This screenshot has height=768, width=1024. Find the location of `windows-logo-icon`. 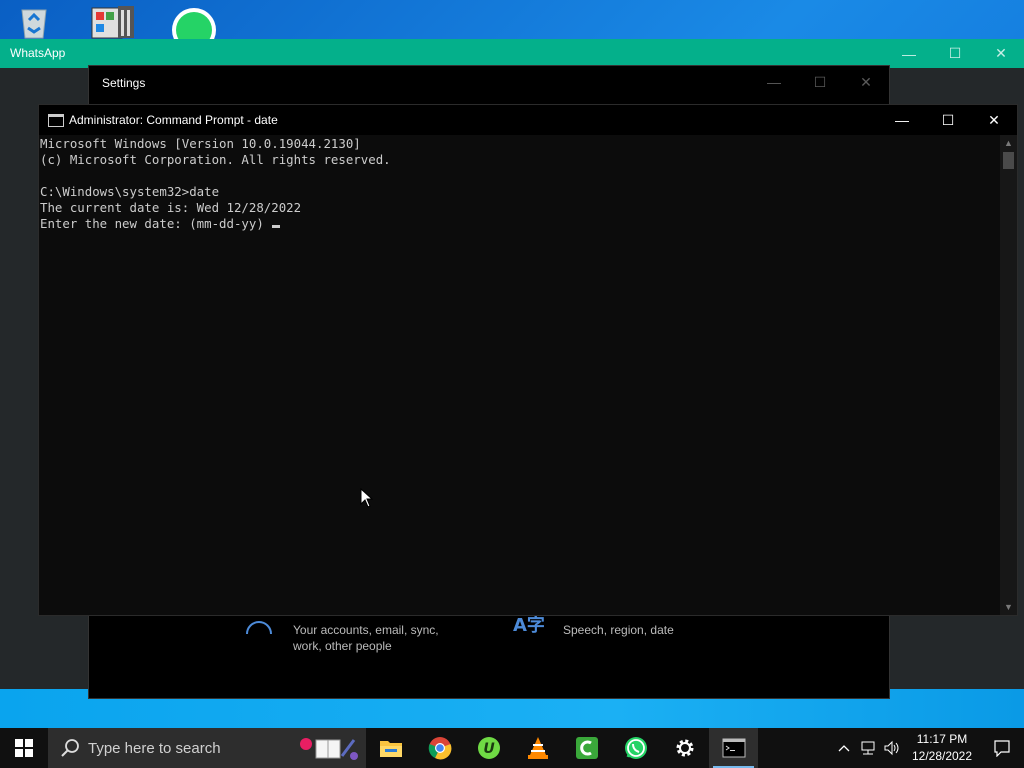

windows-logo-icon is located at coordinates (24, 748).